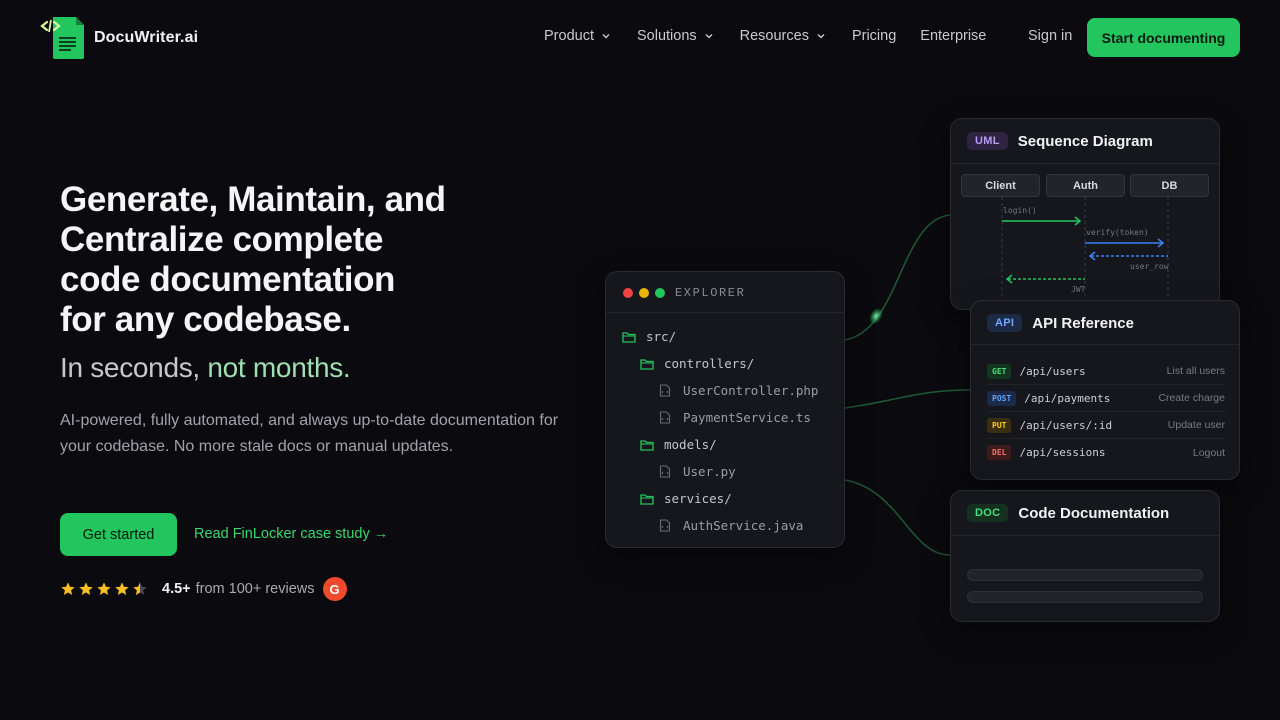 The height and width of the screenshot is (720, 1280). I want to click on g2-badge-letter: G, so click(334, 589).